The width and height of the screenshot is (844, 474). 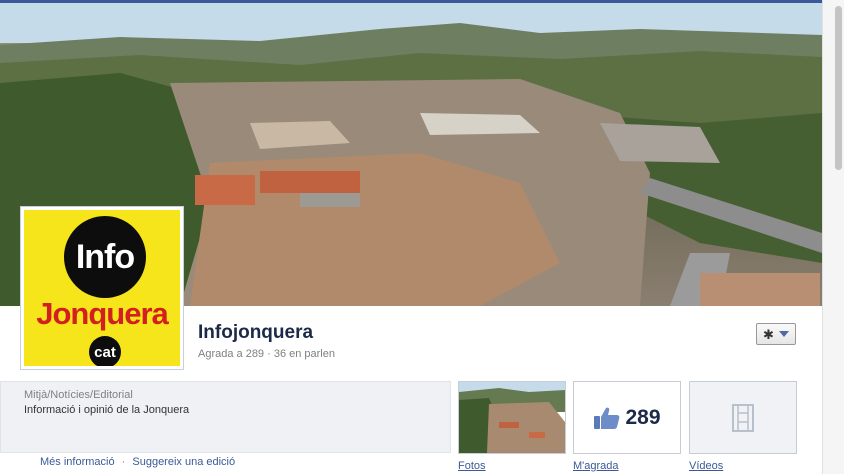 What do you see at coordinates (255, 333) in the screenshot?
I see `page-title: Infojonquera` at bounding box center [255, 333].